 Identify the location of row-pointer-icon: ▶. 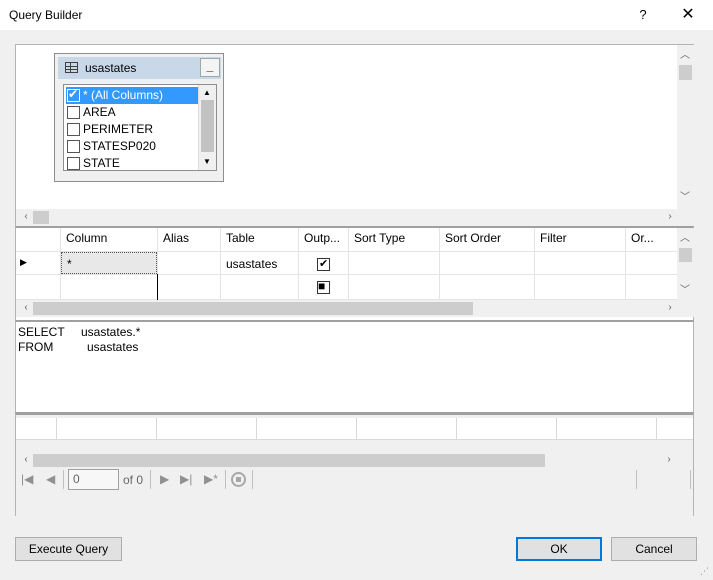
(23, 262).